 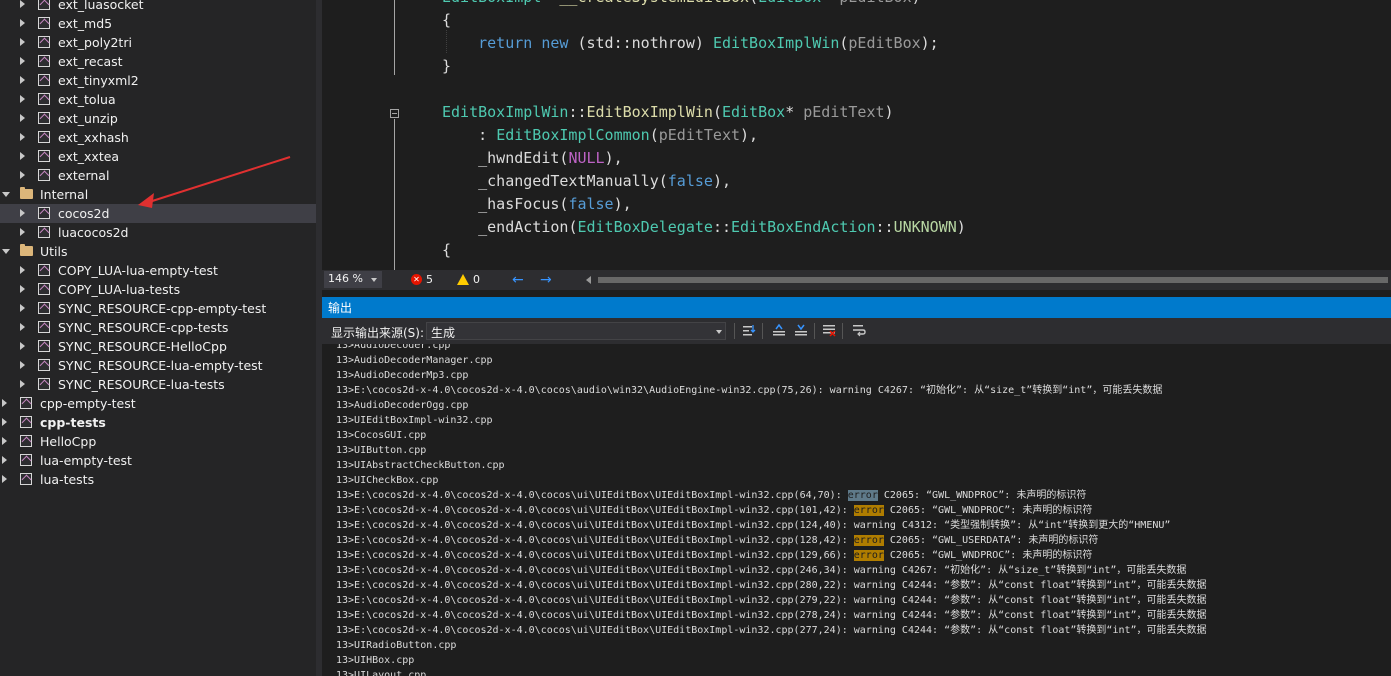 What do you see at coordinates (396, 645) in the screenshot?
I see `output-line: 13>UIRadioButton.cpp` at bounding box center [396, 645].